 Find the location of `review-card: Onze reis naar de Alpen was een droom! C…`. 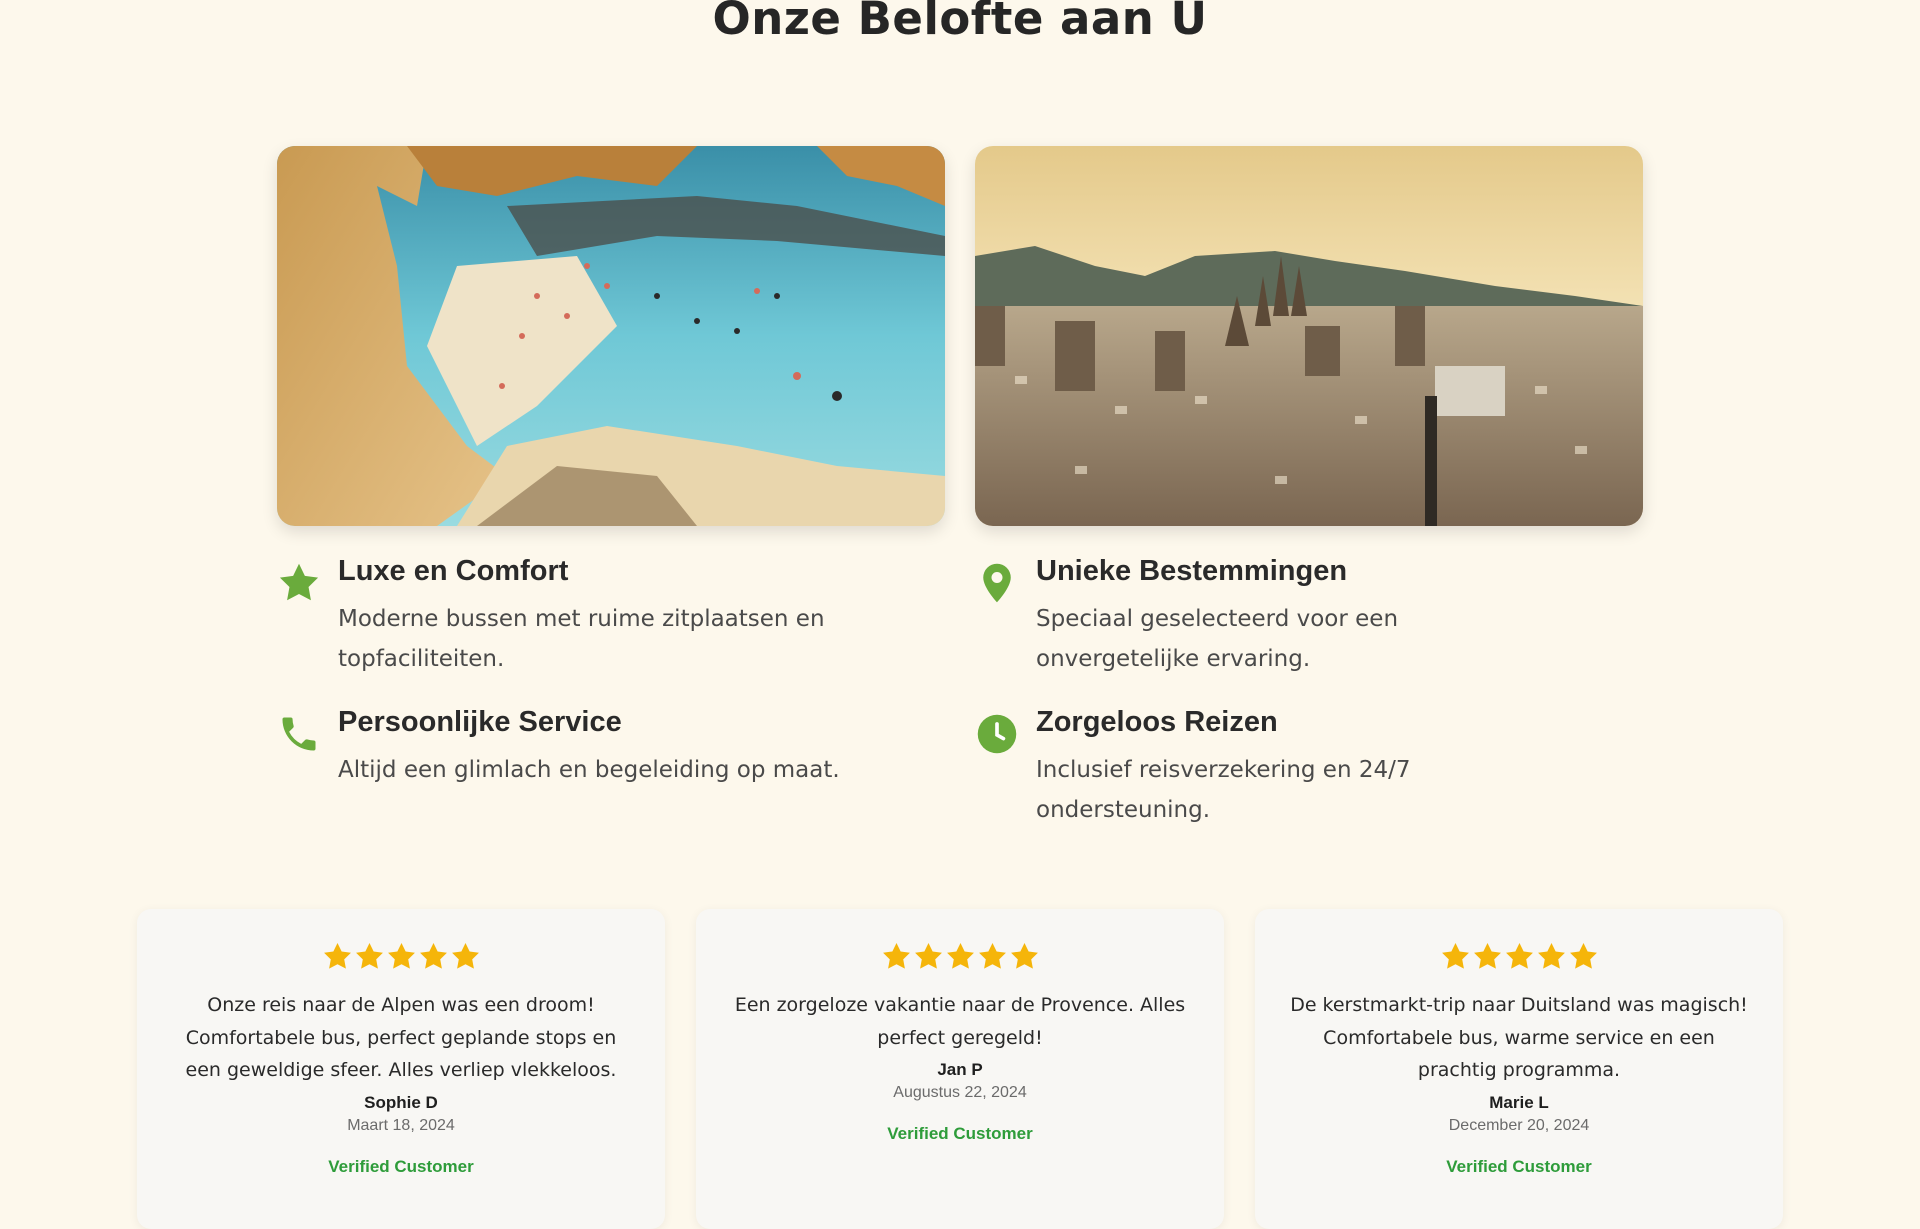

review-card: Onze reis naar de Alpen was een droom! C… is located at coordinates (401, 1069).